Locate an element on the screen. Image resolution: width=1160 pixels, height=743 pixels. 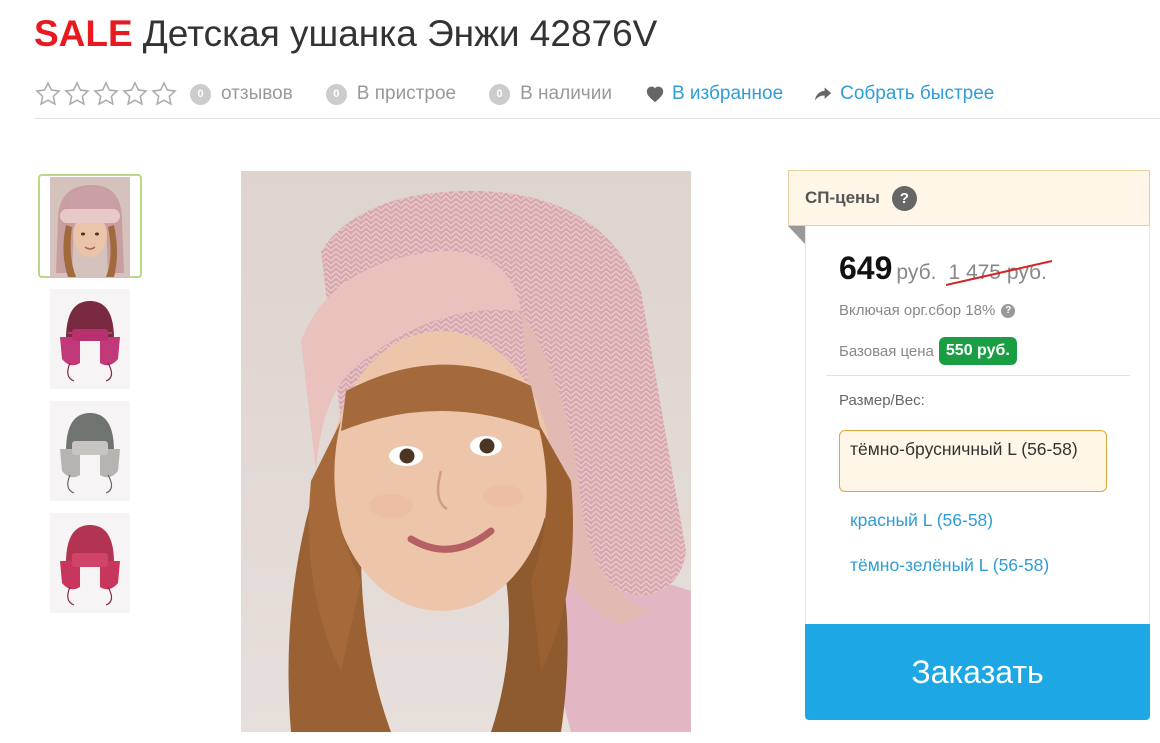
header-divider is located at coordinates (597, 118).